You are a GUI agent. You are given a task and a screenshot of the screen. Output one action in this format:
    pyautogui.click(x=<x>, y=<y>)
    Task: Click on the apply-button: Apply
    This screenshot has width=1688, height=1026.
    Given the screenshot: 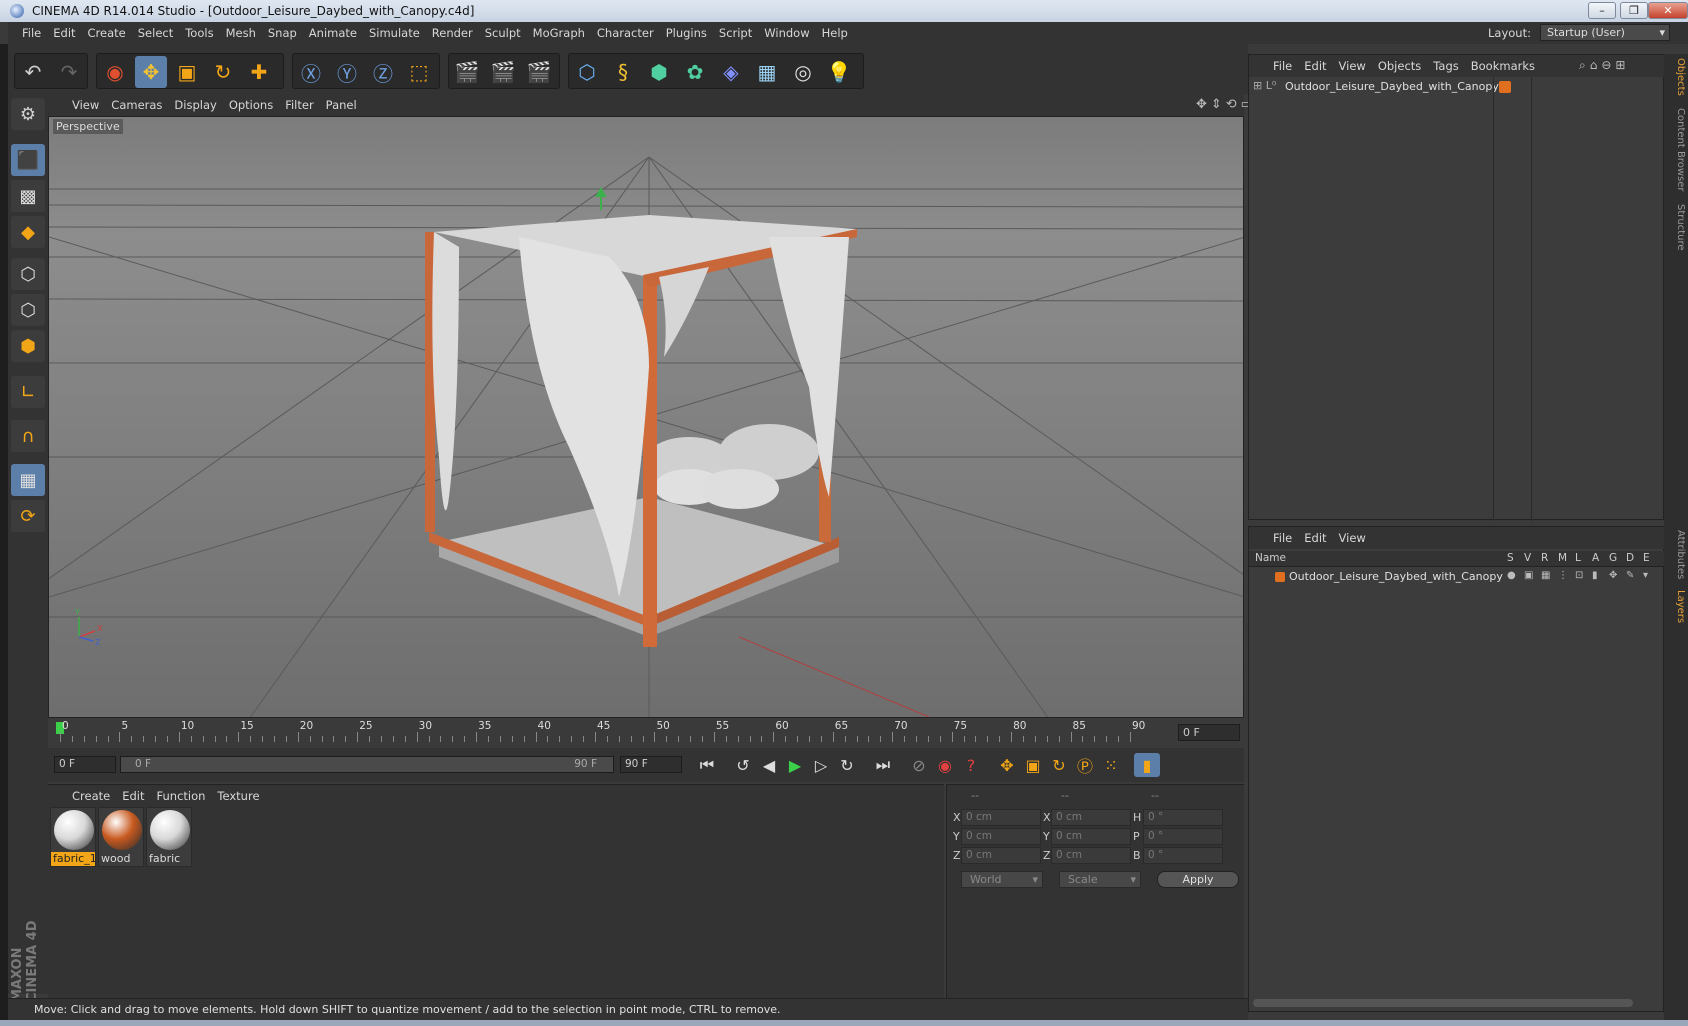 What is the action you would take?
    pyautogui.click(x=1198, y=879)
    